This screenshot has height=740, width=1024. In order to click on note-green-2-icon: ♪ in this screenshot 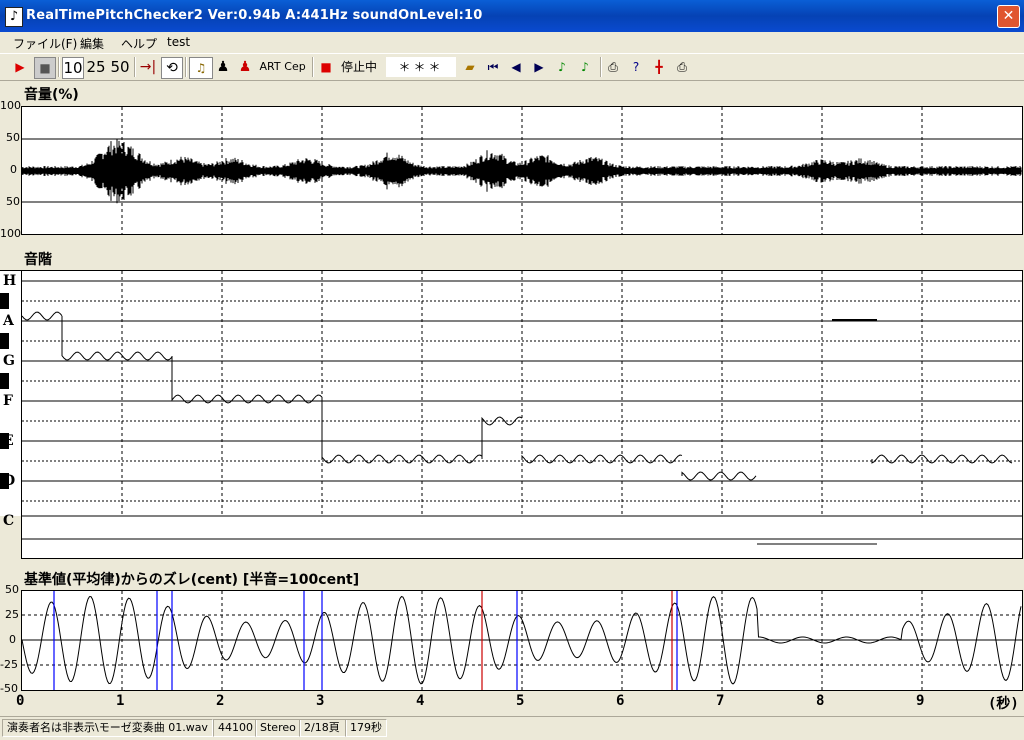, I will do `click(585, 67)`.